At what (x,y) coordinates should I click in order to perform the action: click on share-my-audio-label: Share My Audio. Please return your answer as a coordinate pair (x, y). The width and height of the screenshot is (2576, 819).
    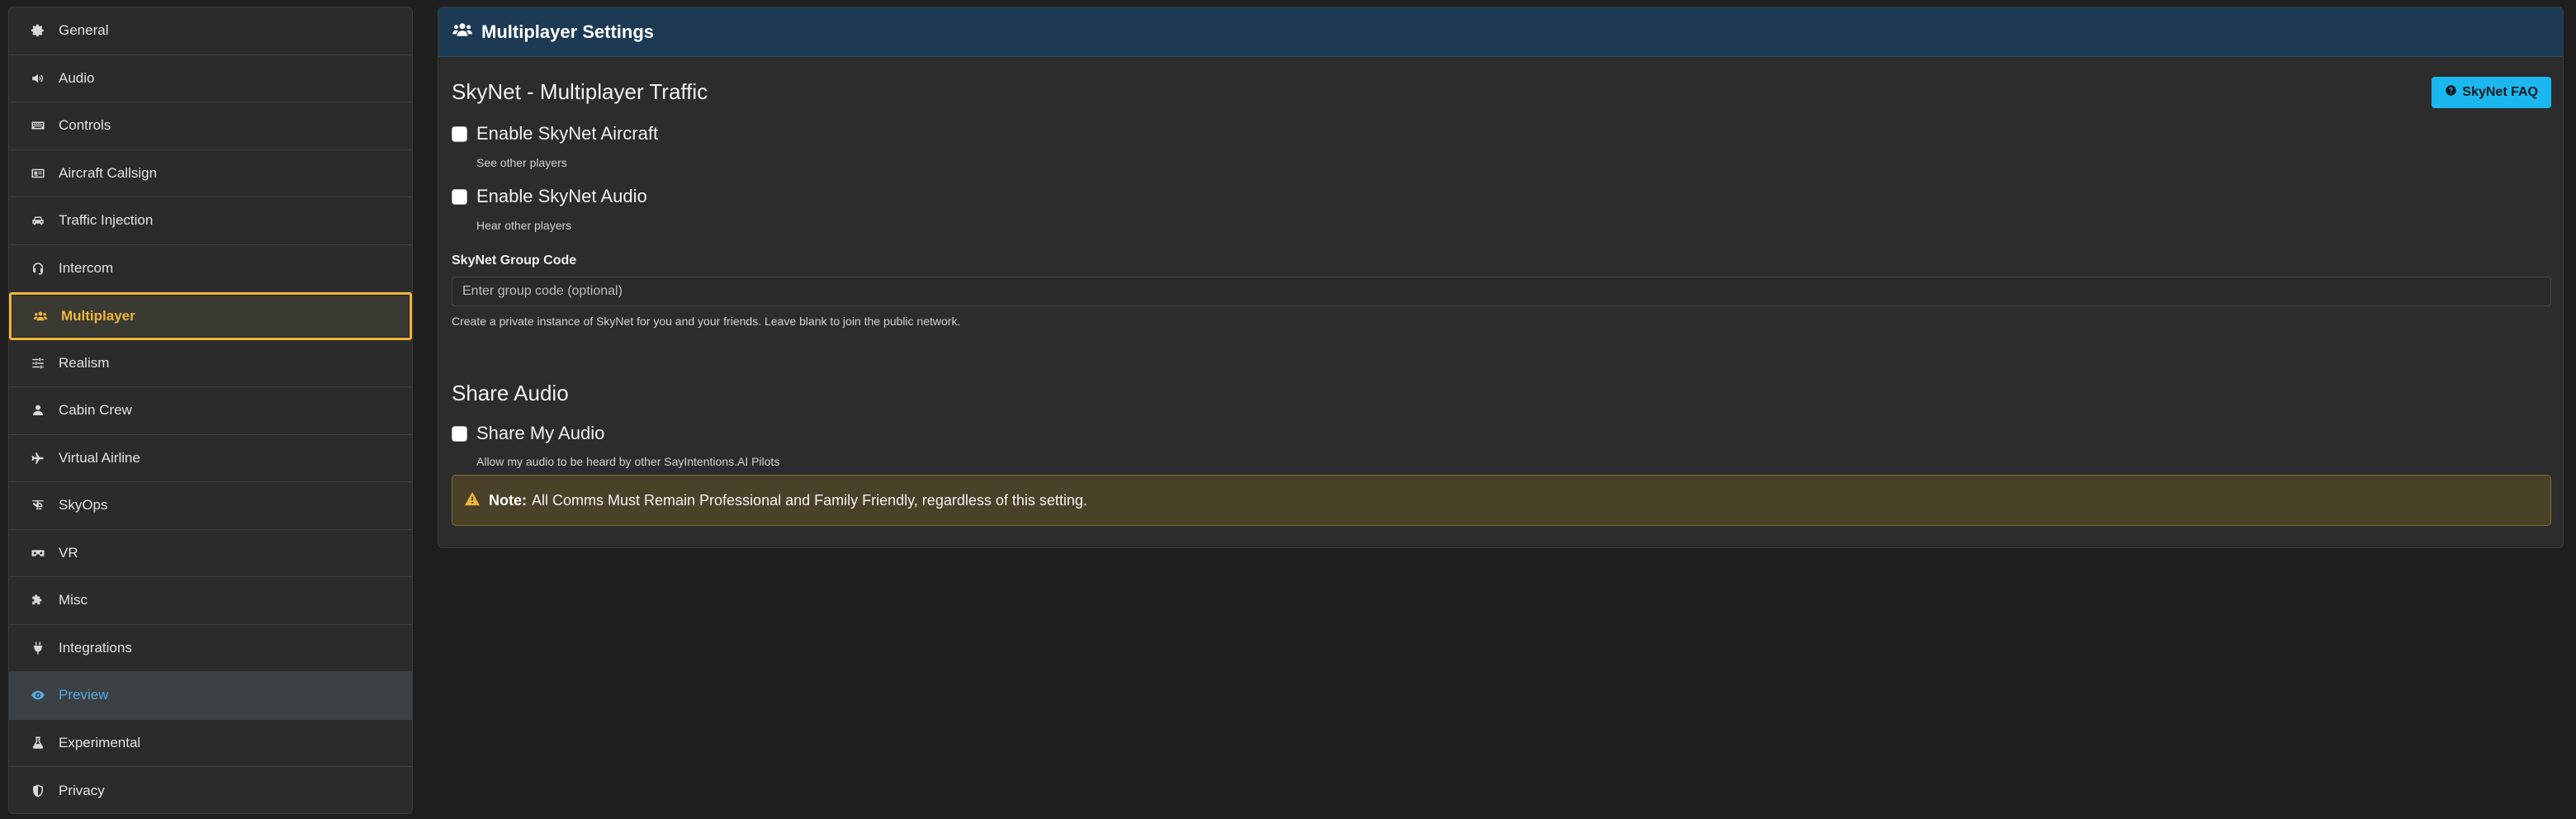
    Looking at the image, I should click on (540, 433).